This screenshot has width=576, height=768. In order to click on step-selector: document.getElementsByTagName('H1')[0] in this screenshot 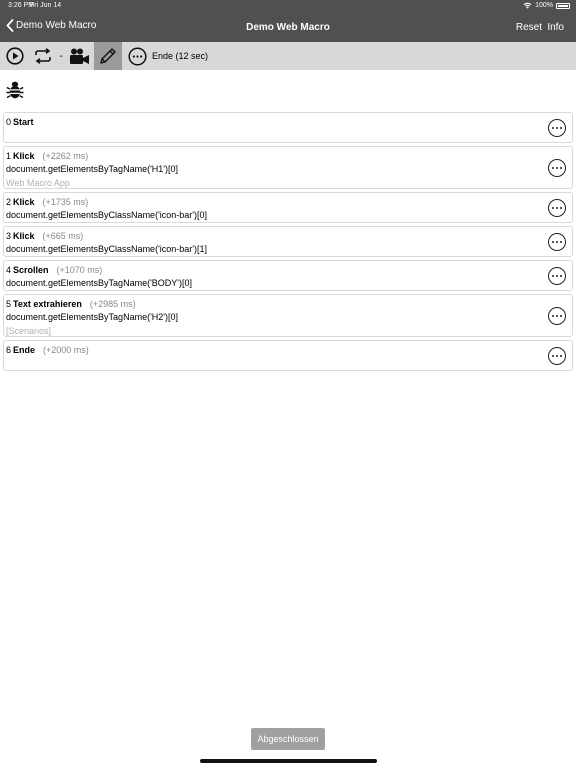, I will do `click(92, 169)`.